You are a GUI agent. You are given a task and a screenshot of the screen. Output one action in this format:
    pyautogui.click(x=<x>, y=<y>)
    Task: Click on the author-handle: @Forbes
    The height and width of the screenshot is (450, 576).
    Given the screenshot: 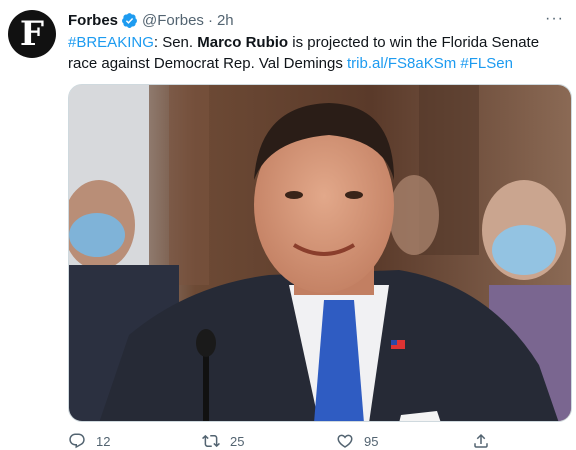 What is the action you would take?
    pyautogui.click(x=173, y=20)
    